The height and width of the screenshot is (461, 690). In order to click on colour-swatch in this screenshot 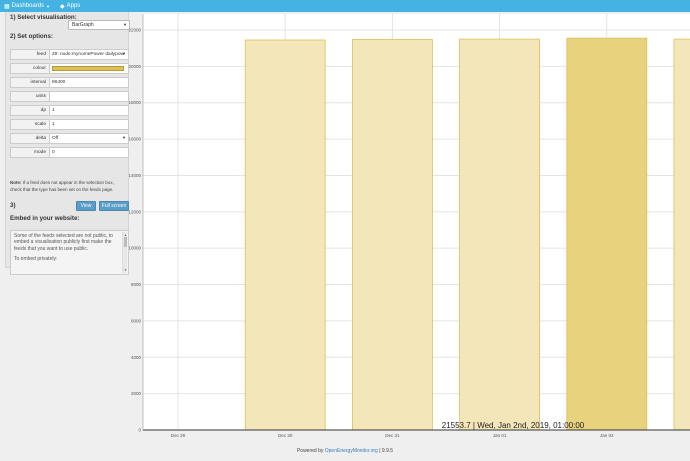, I will do `click(88, 68)`.